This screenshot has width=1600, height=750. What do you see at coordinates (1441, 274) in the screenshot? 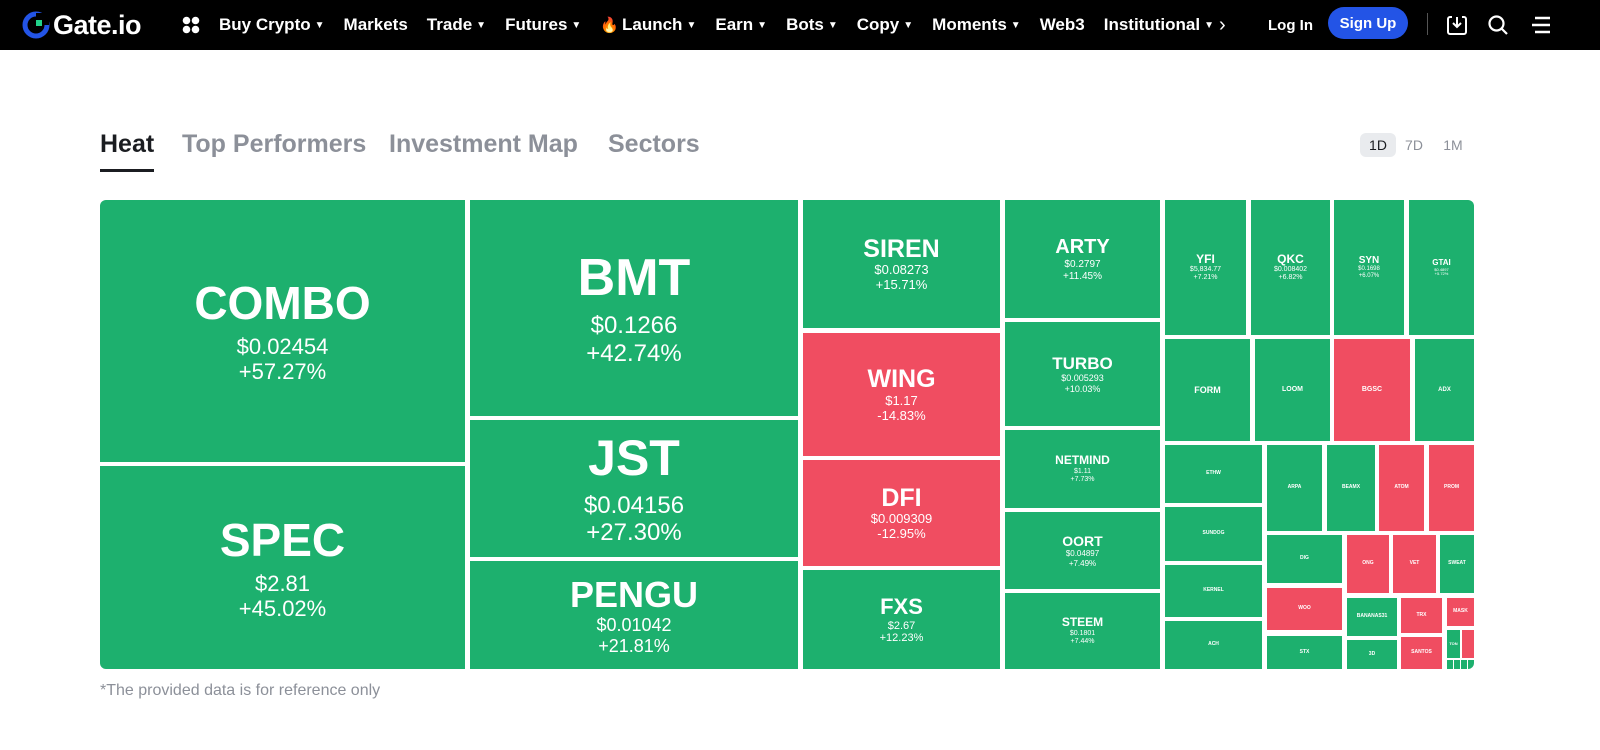
I see `tile-change: +5.72%` at bounding box center [1441, 274].